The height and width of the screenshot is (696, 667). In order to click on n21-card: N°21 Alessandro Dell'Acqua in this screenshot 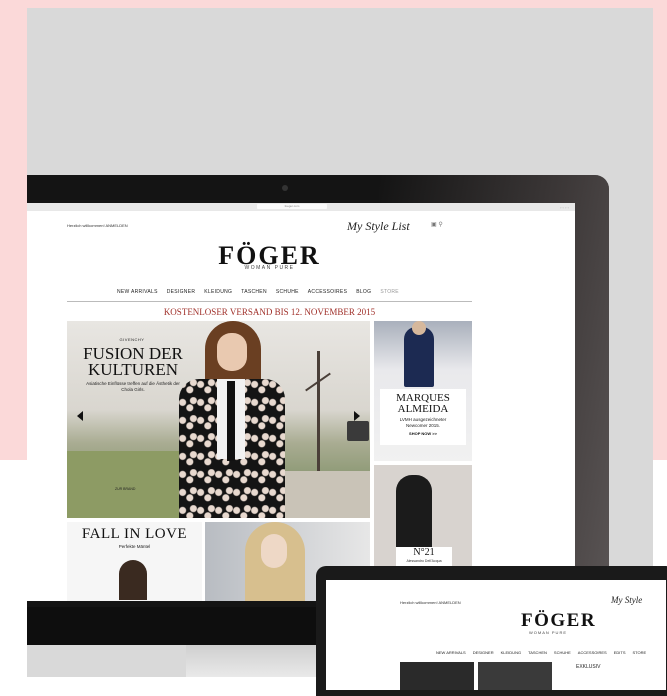, I will do `click(424, 557)`.